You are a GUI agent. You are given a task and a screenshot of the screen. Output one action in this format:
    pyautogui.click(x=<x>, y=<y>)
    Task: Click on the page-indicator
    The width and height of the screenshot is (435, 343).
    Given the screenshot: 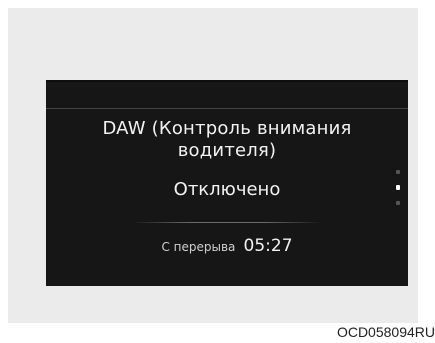 What is the action you would take?
    pyautogui.click(x=398, y=188)
    